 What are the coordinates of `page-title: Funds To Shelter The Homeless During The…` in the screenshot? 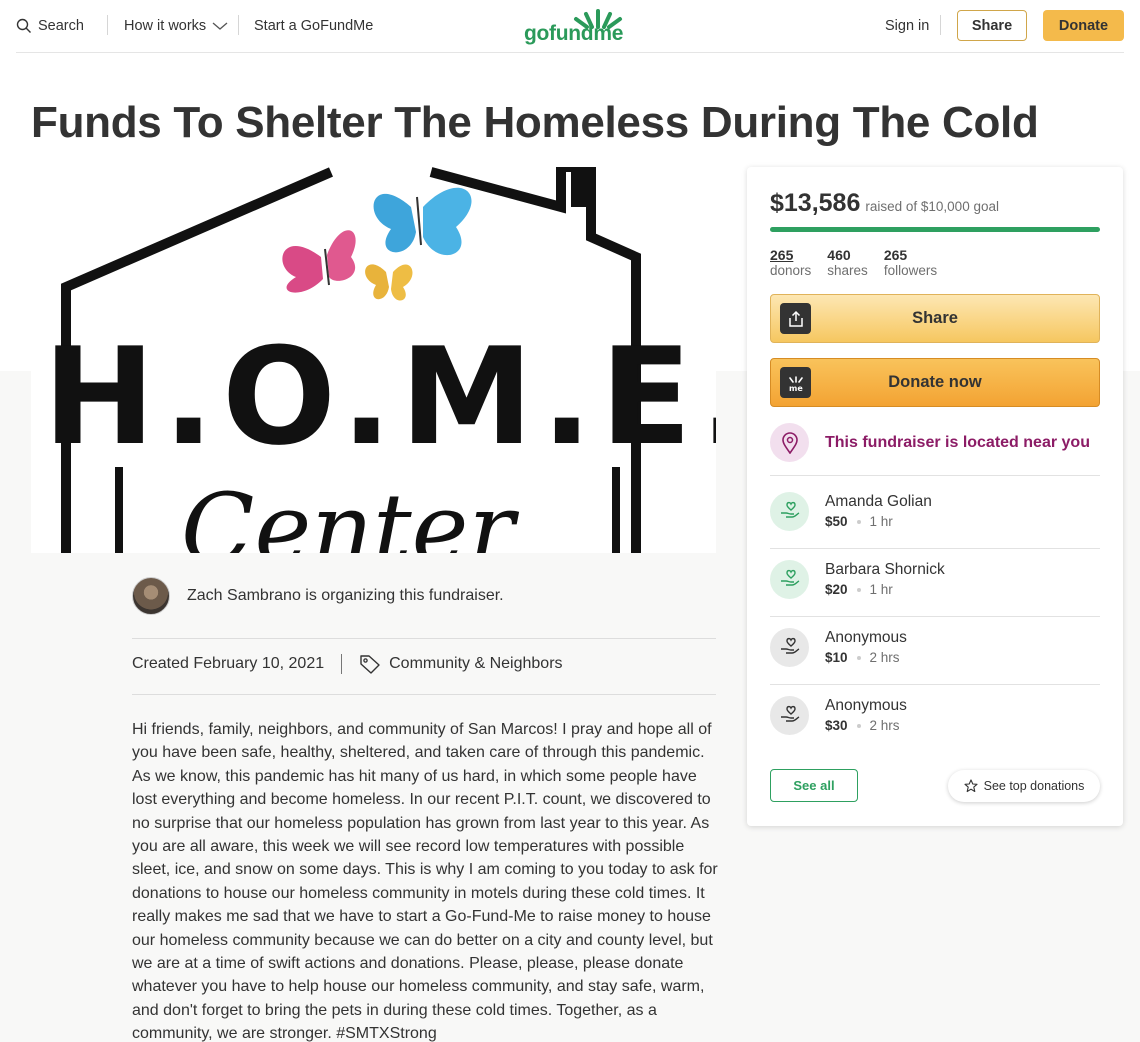 It's located at (535, 122).